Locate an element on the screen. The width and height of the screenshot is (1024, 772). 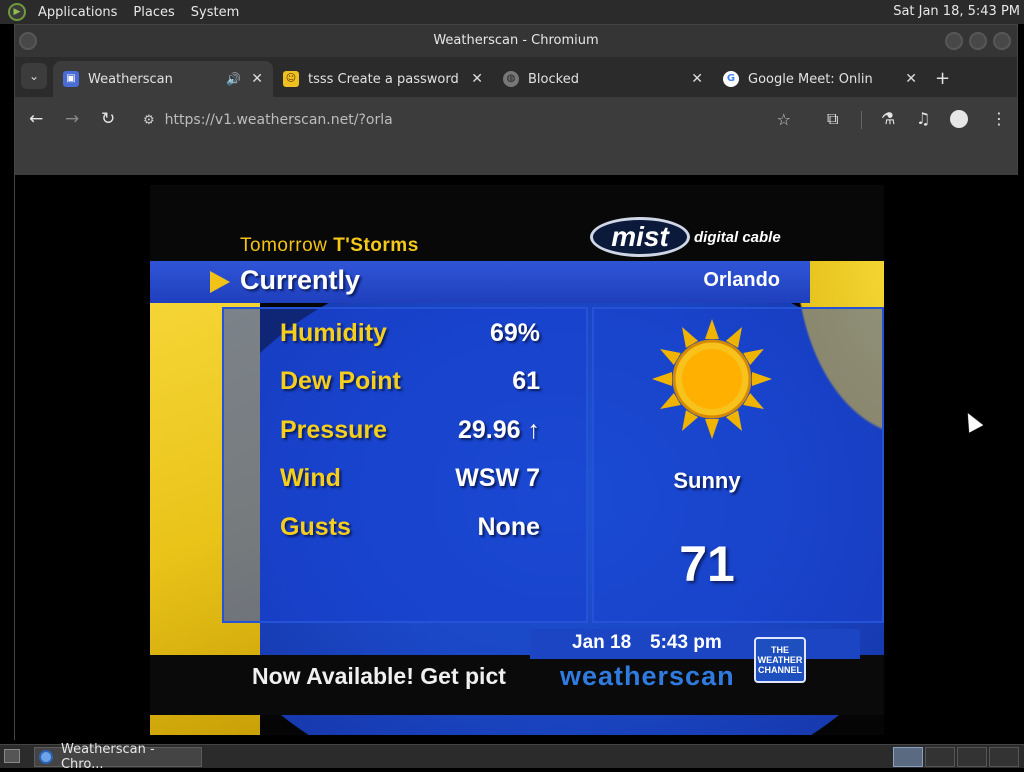
tab-search-button: ⌄ is located at coordinates (34, 76).